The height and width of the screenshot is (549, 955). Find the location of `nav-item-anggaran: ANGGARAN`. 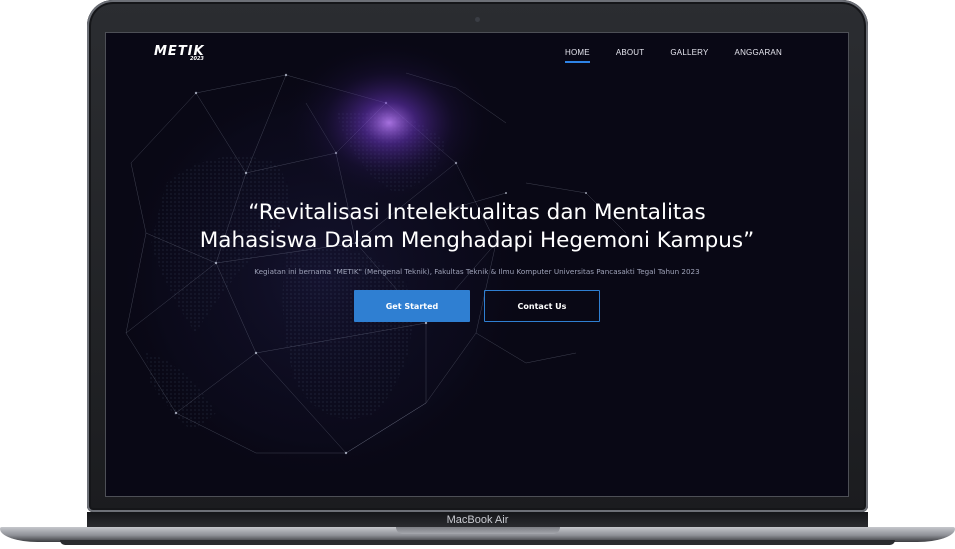

nav-item-anggaran: ANGGARAN is located at coordinates (758, 53).